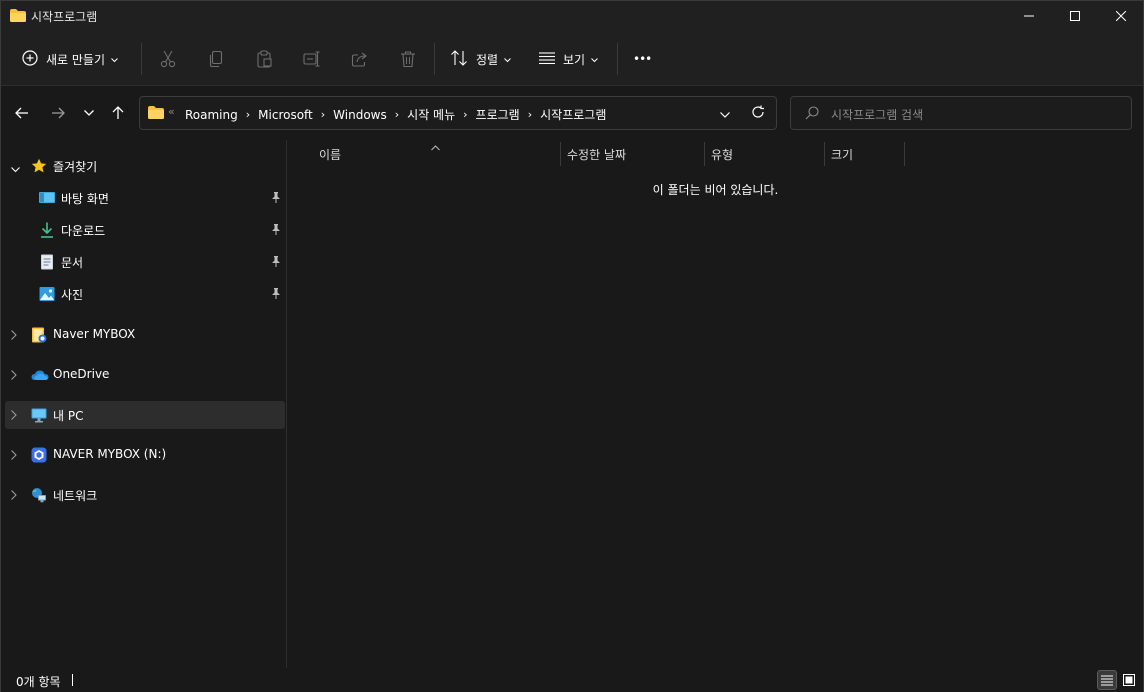 This screenshot has width=1144, height=692. I want to click on status-divider, so click(72, 680).